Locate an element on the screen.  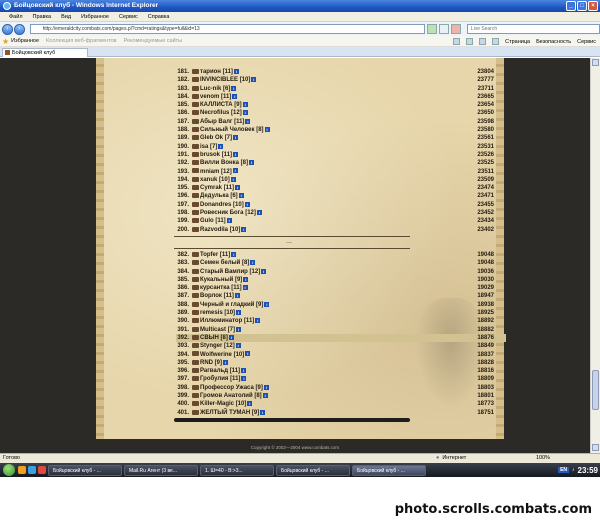
player-name: курсантка is located at coordinates (215, 288).